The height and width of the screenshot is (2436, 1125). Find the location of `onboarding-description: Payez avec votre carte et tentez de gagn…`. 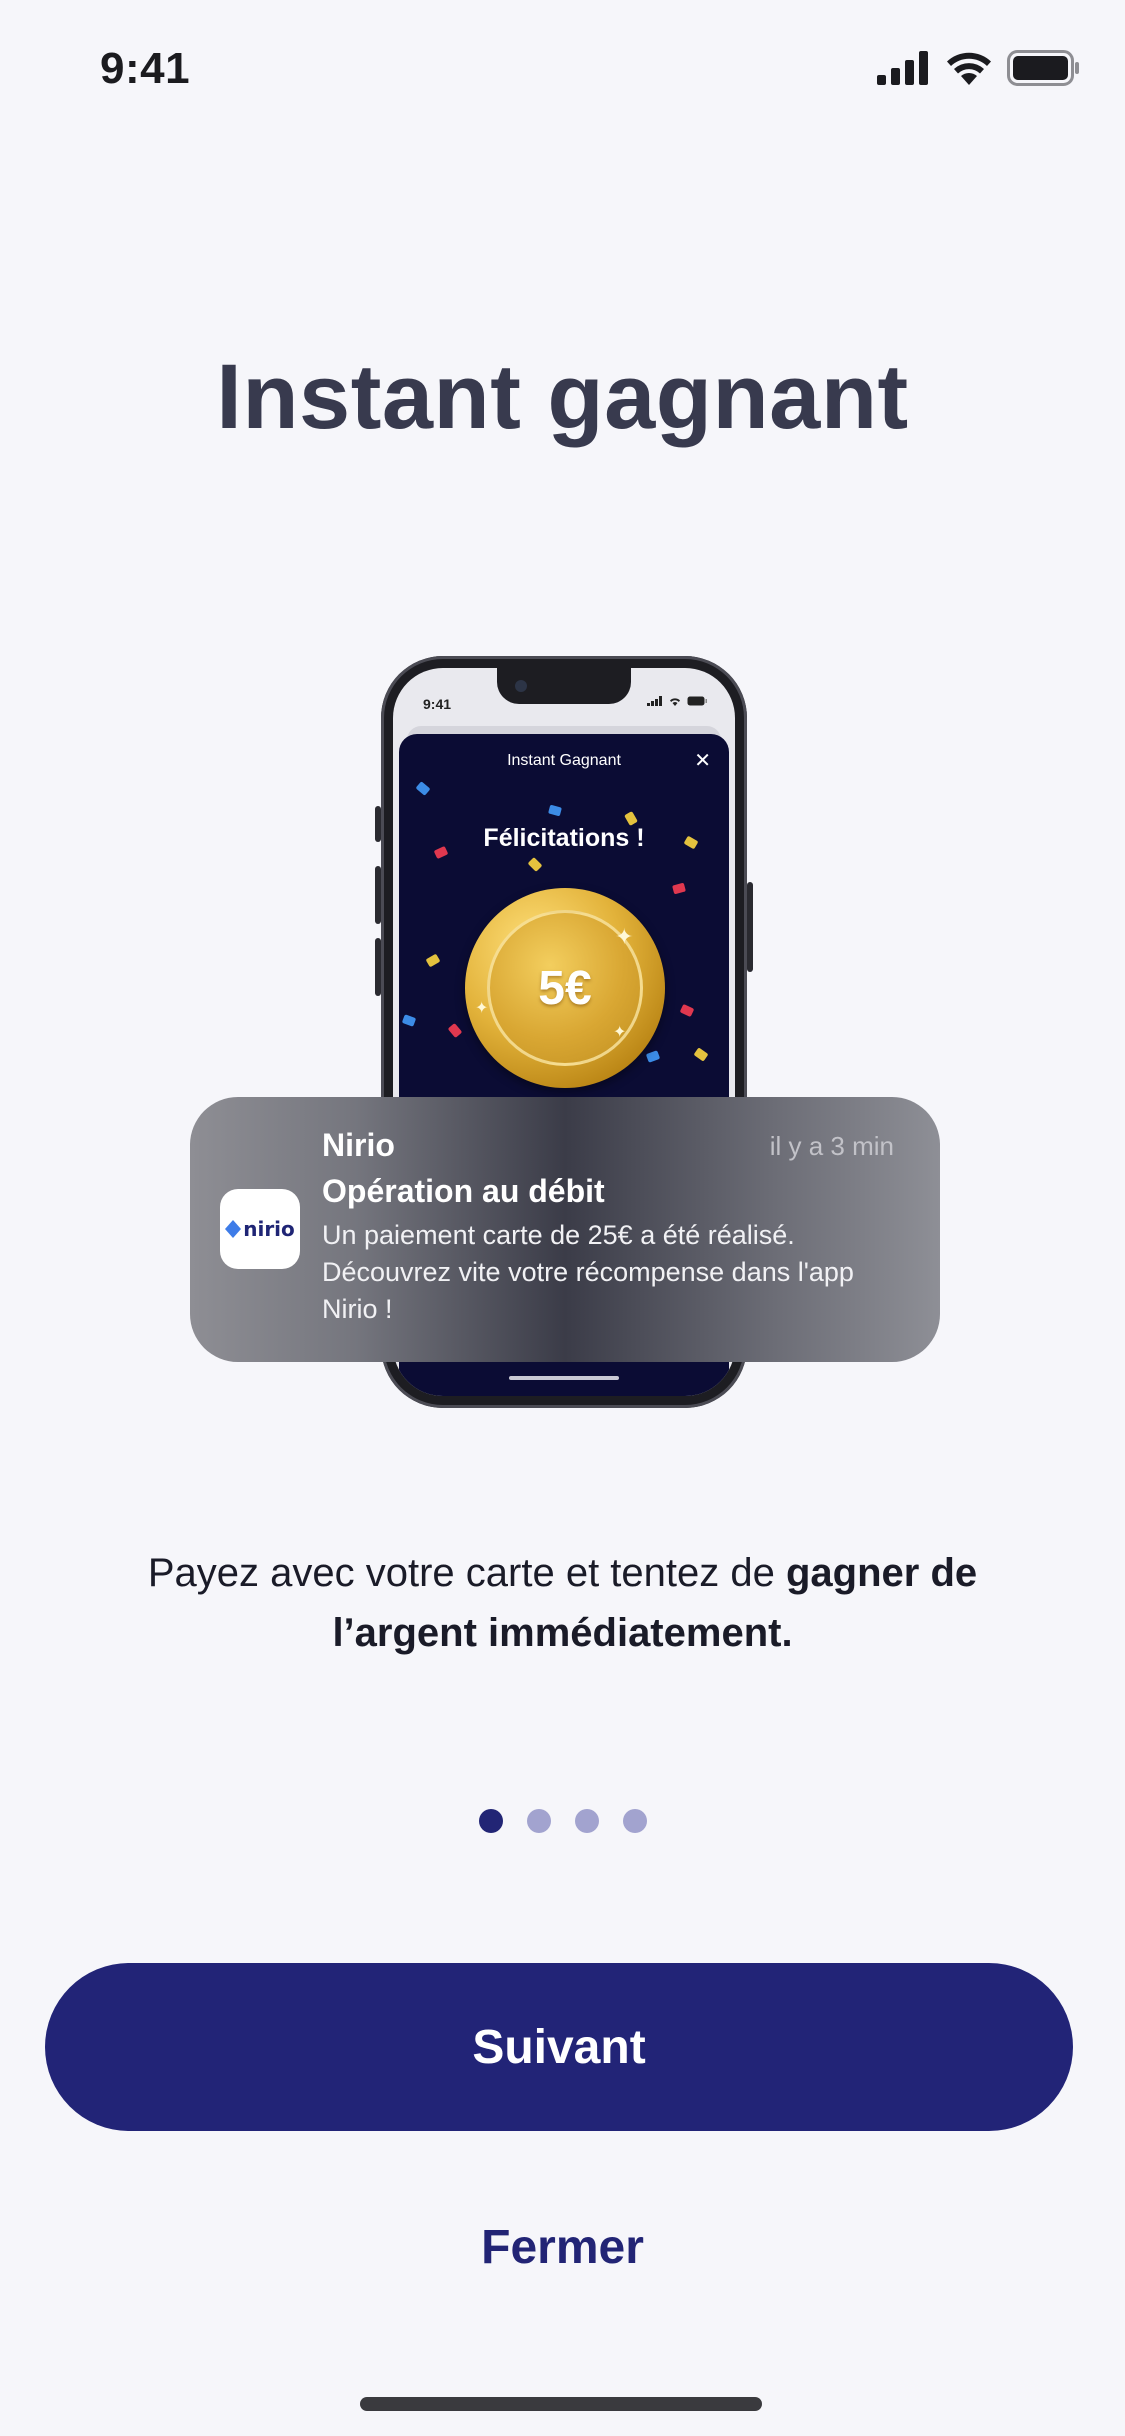

onboarding-description: Payez avec votre carte et tentez de gagn… is located at coordinates (562, 1603).